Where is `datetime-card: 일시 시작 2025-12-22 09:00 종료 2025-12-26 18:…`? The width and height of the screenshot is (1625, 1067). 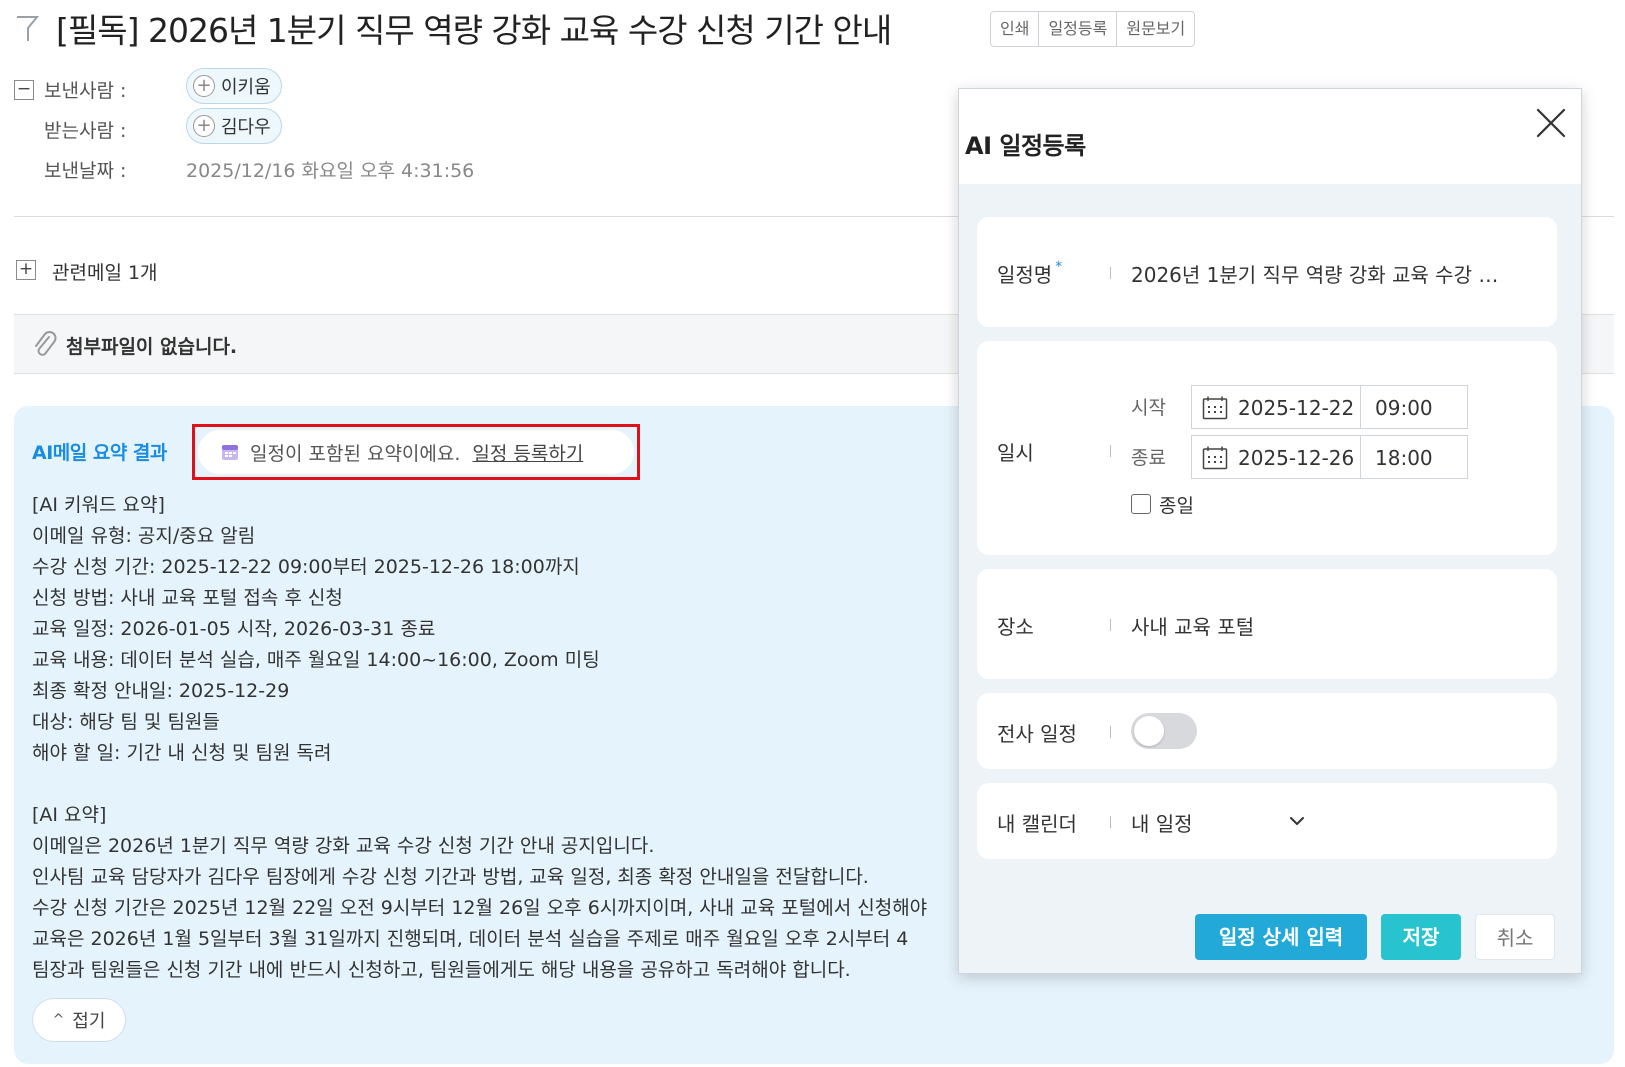 datetime-card: 일시 시작 2025-12-22 09:00 종료 2025-12-26 18:… is located at coordinates (1267, 448).